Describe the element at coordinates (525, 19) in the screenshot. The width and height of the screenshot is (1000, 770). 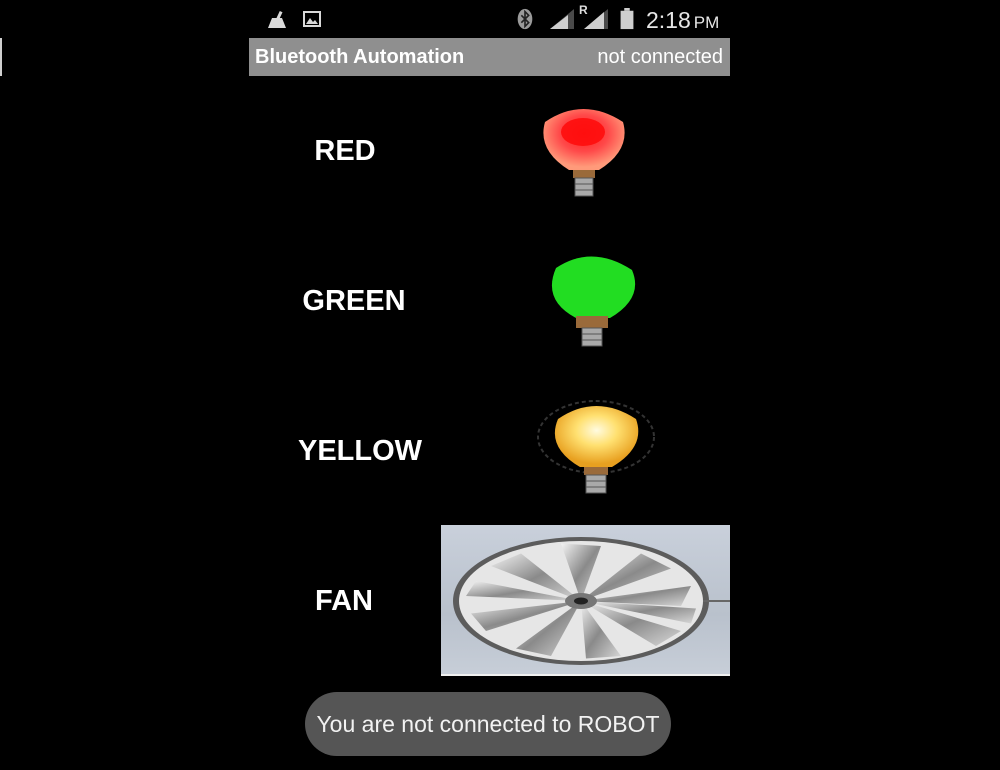
I see `bluetooth-icon` at that location.